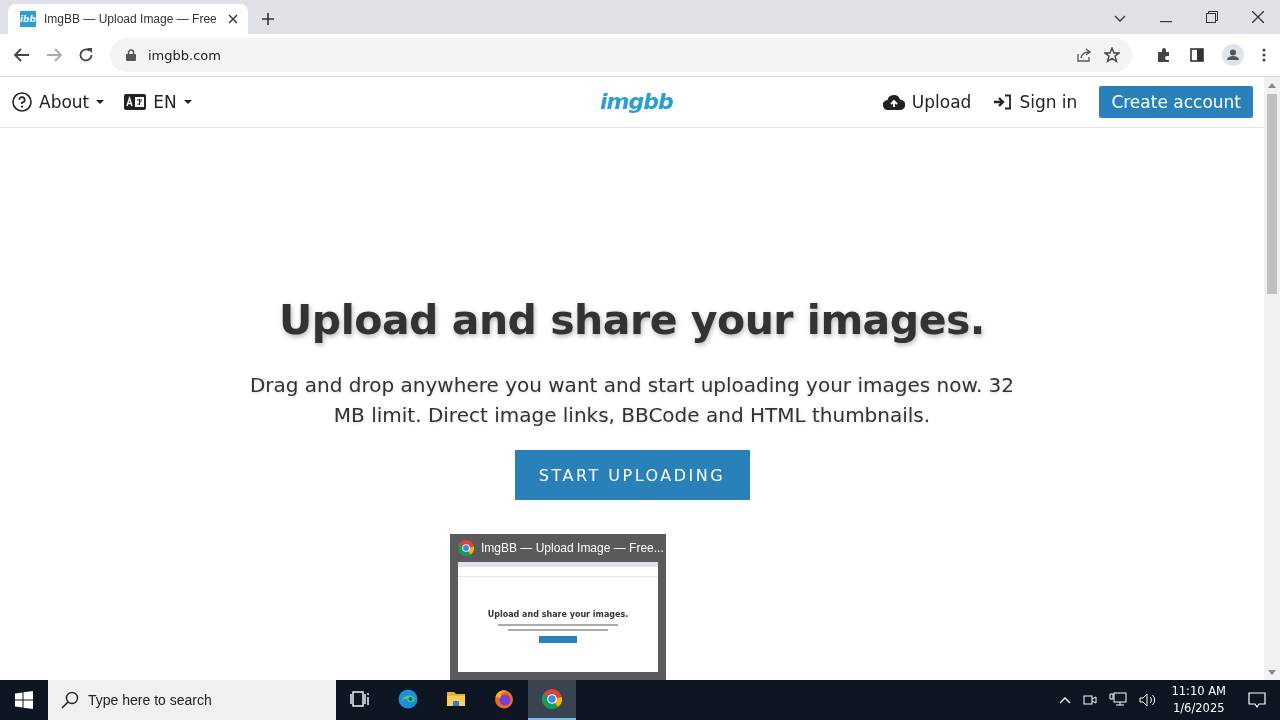  I want to click on cloud-upload-icon, so click(893, 102).